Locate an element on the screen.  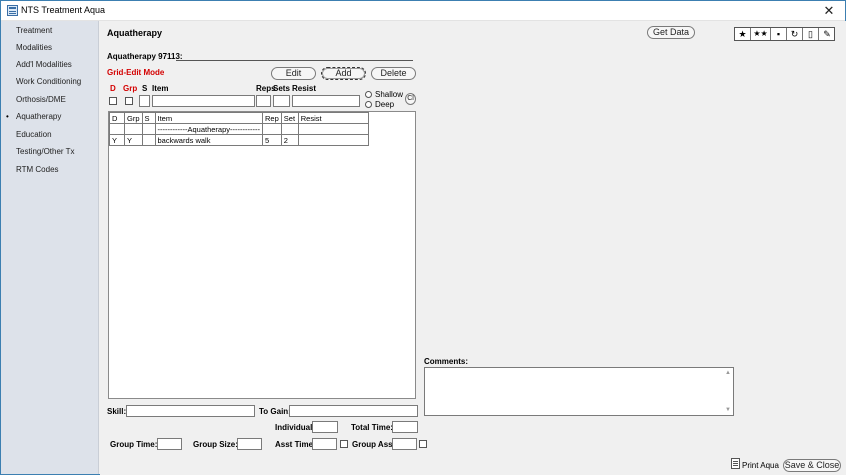
item-field is located at coordinates (203, 101).